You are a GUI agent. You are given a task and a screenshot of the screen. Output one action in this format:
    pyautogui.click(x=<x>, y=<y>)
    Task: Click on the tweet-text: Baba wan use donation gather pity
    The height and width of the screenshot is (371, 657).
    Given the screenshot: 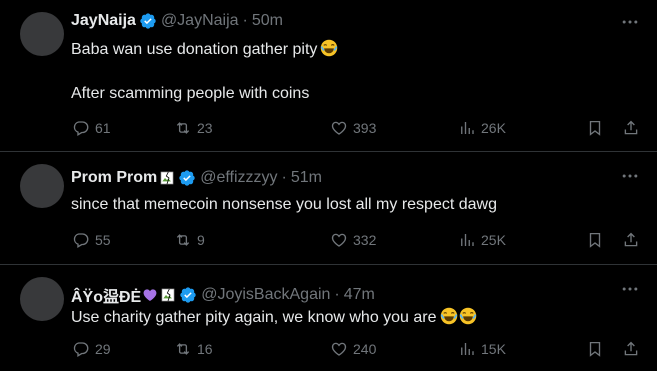 What is the action you would take?
    pyautogui.click(x=204, y=49)
    